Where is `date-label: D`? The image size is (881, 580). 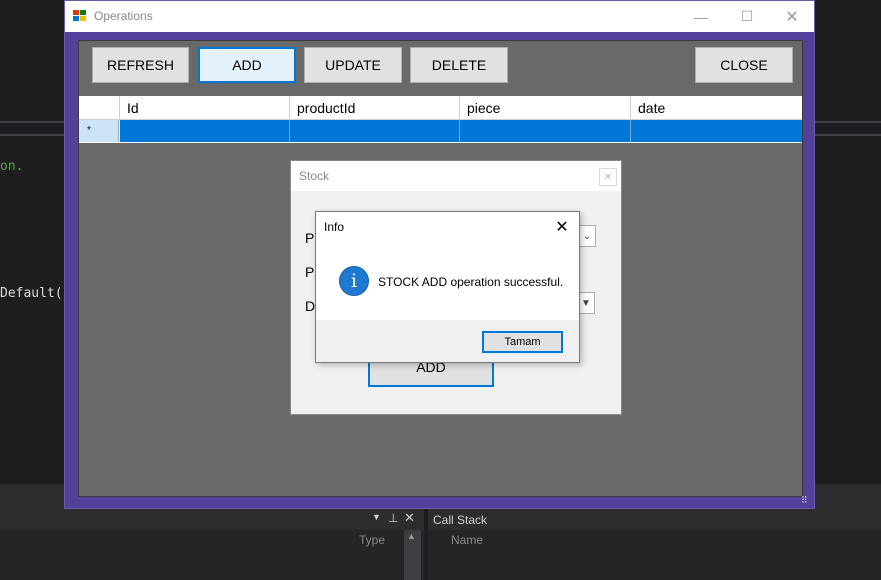
date-label: D is located at coordinates (310, 306).